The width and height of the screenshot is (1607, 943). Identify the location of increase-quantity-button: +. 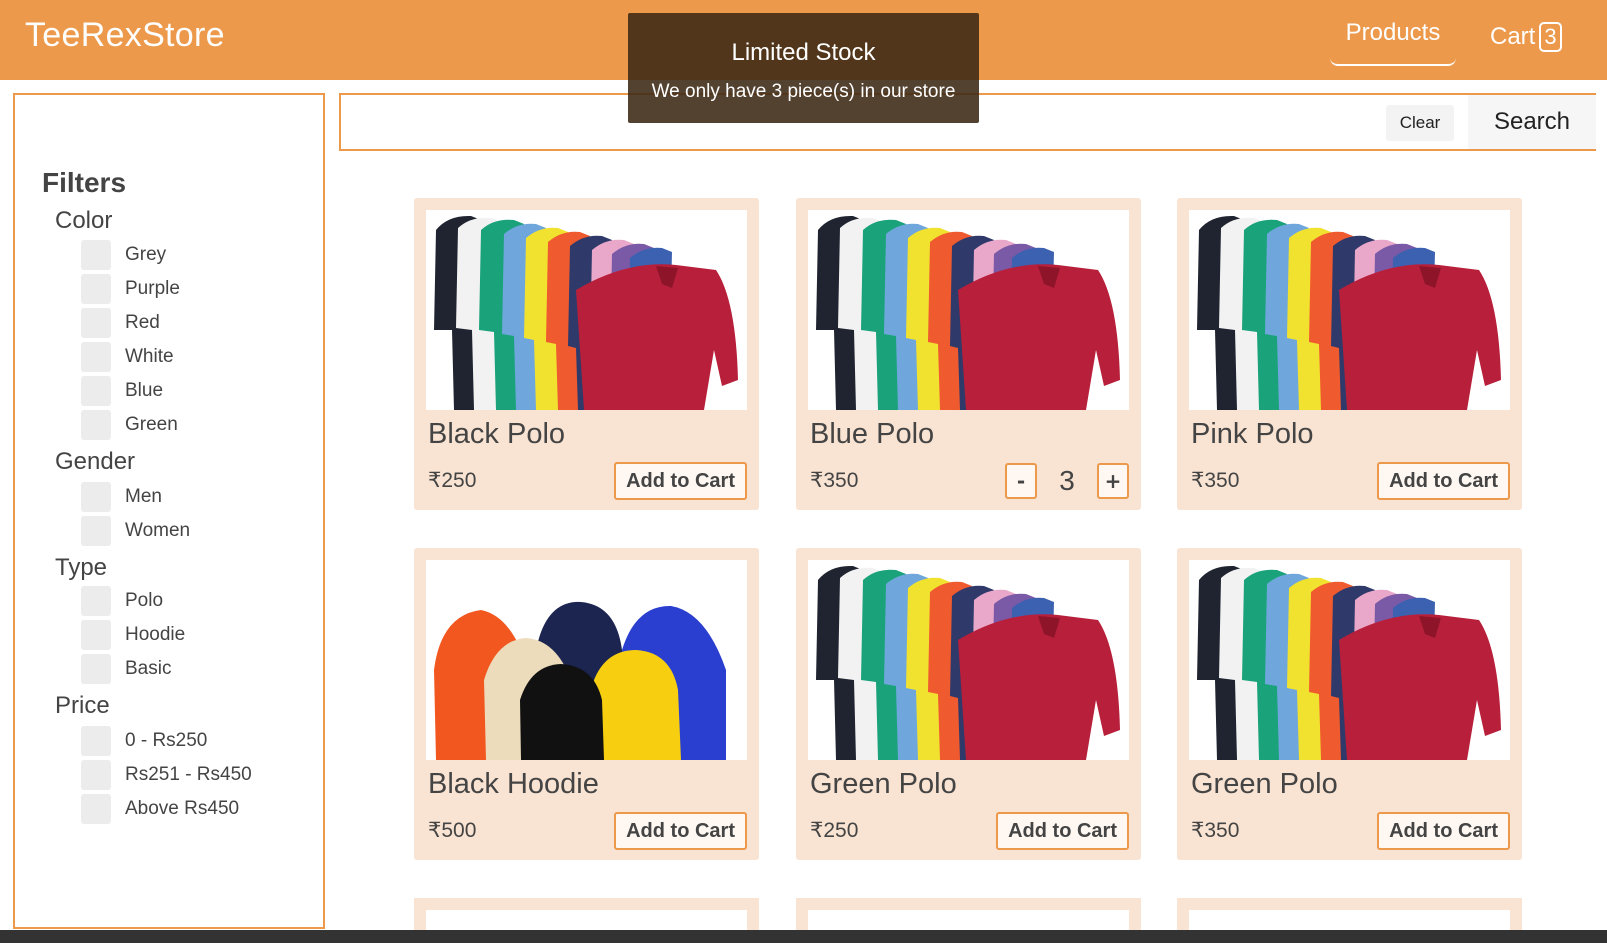
(1113, 481).